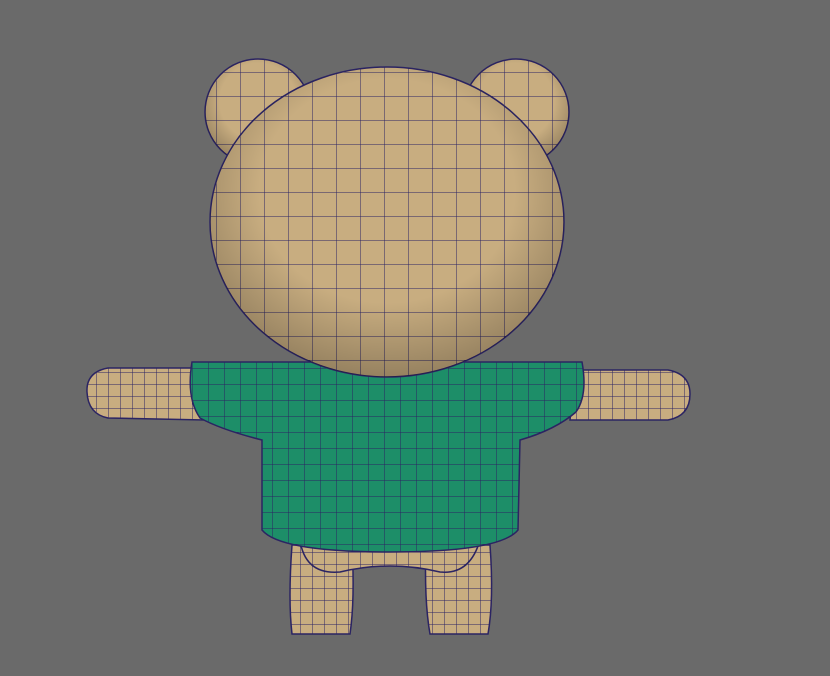 The image size is (830, 676). I want to click on right-arm, so click(630, 395).